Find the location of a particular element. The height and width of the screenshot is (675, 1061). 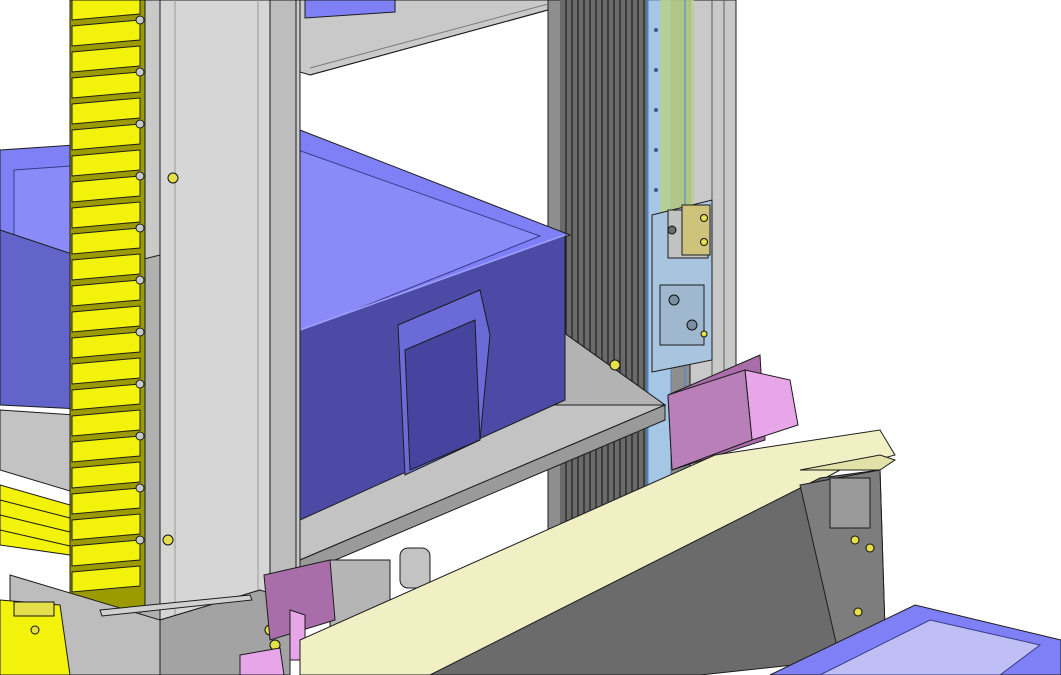

upper-shelf is located at coordinates (424, 38).